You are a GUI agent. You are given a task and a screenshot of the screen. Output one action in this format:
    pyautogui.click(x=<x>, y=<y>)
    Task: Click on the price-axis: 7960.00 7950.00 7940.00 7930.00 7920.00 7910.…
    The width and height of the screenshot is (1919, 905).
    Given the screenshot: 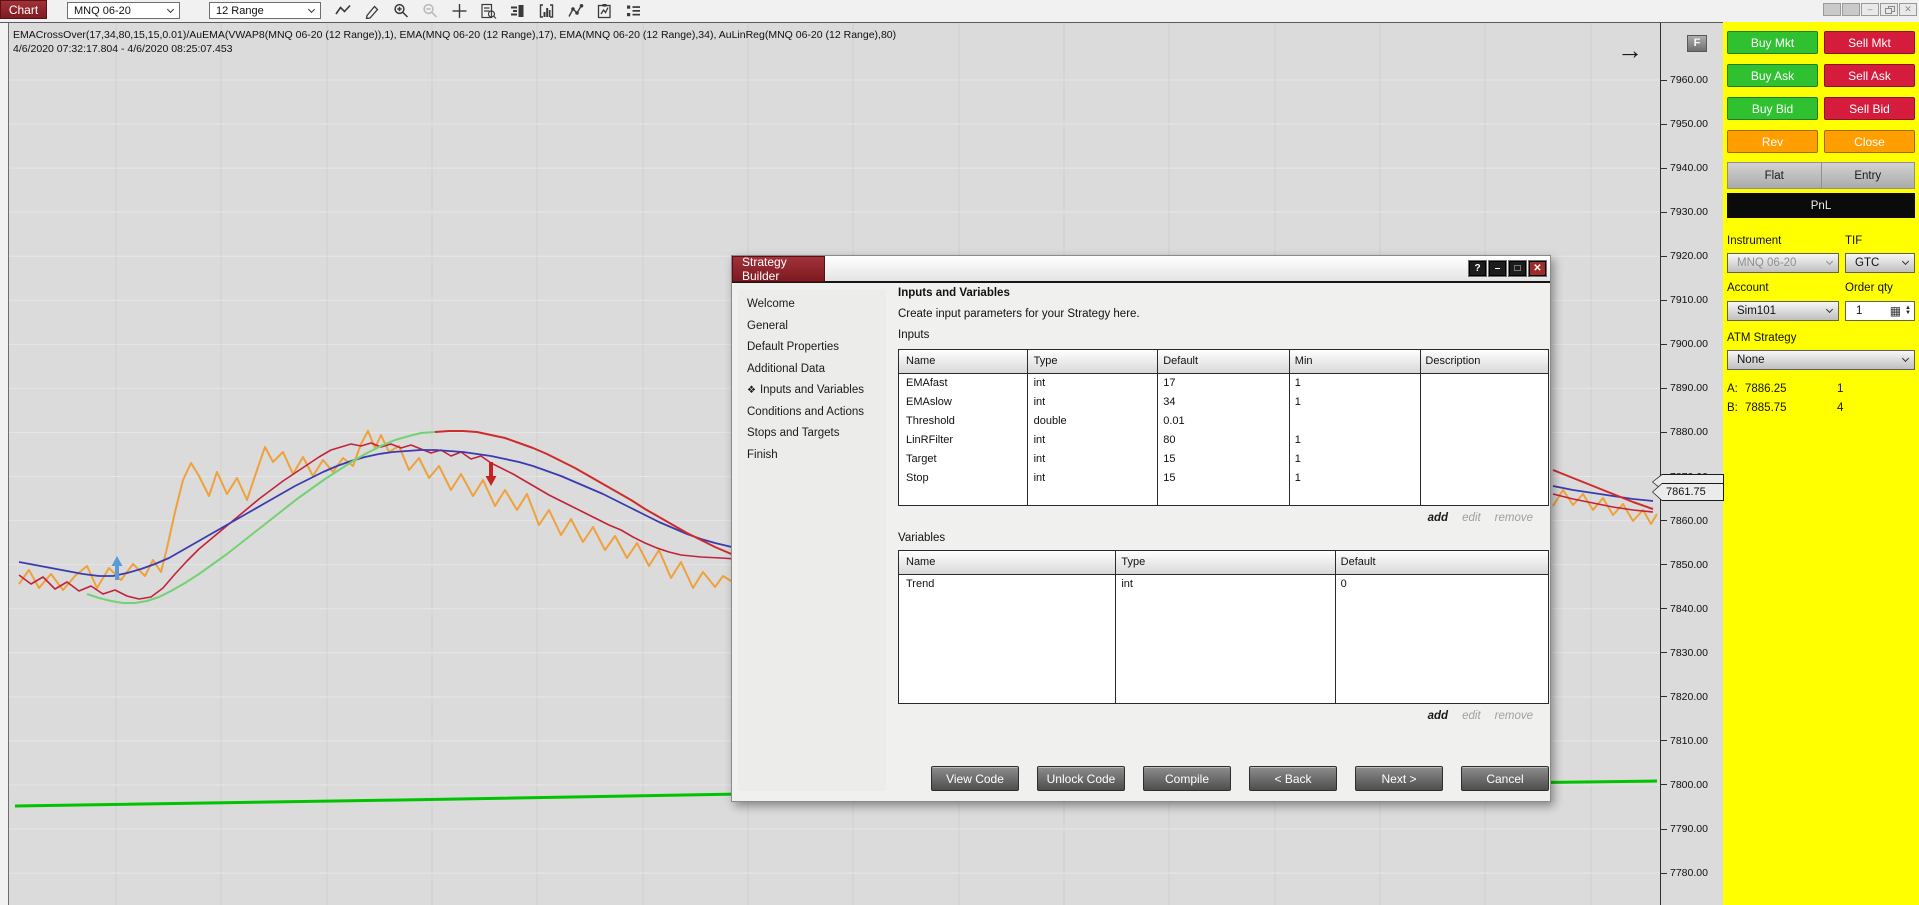 What is the action you would take?
    pyautogui.click(x=1688, y=464)
    